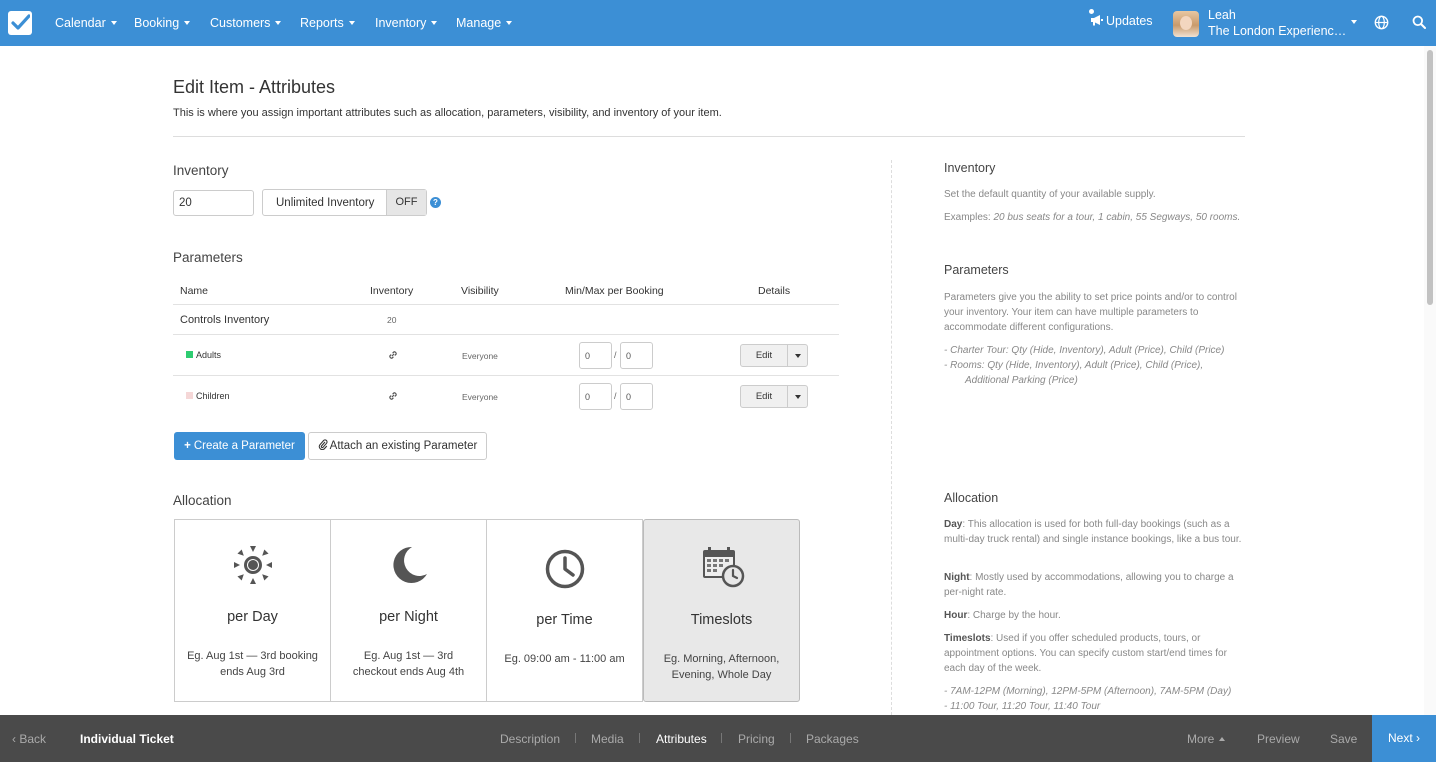 The image size is (1436, 762). What do you see at coordinates (86, 23) in the screenshot?
I see `nav-calendar: Calendar` at bounding box center [86, 23].